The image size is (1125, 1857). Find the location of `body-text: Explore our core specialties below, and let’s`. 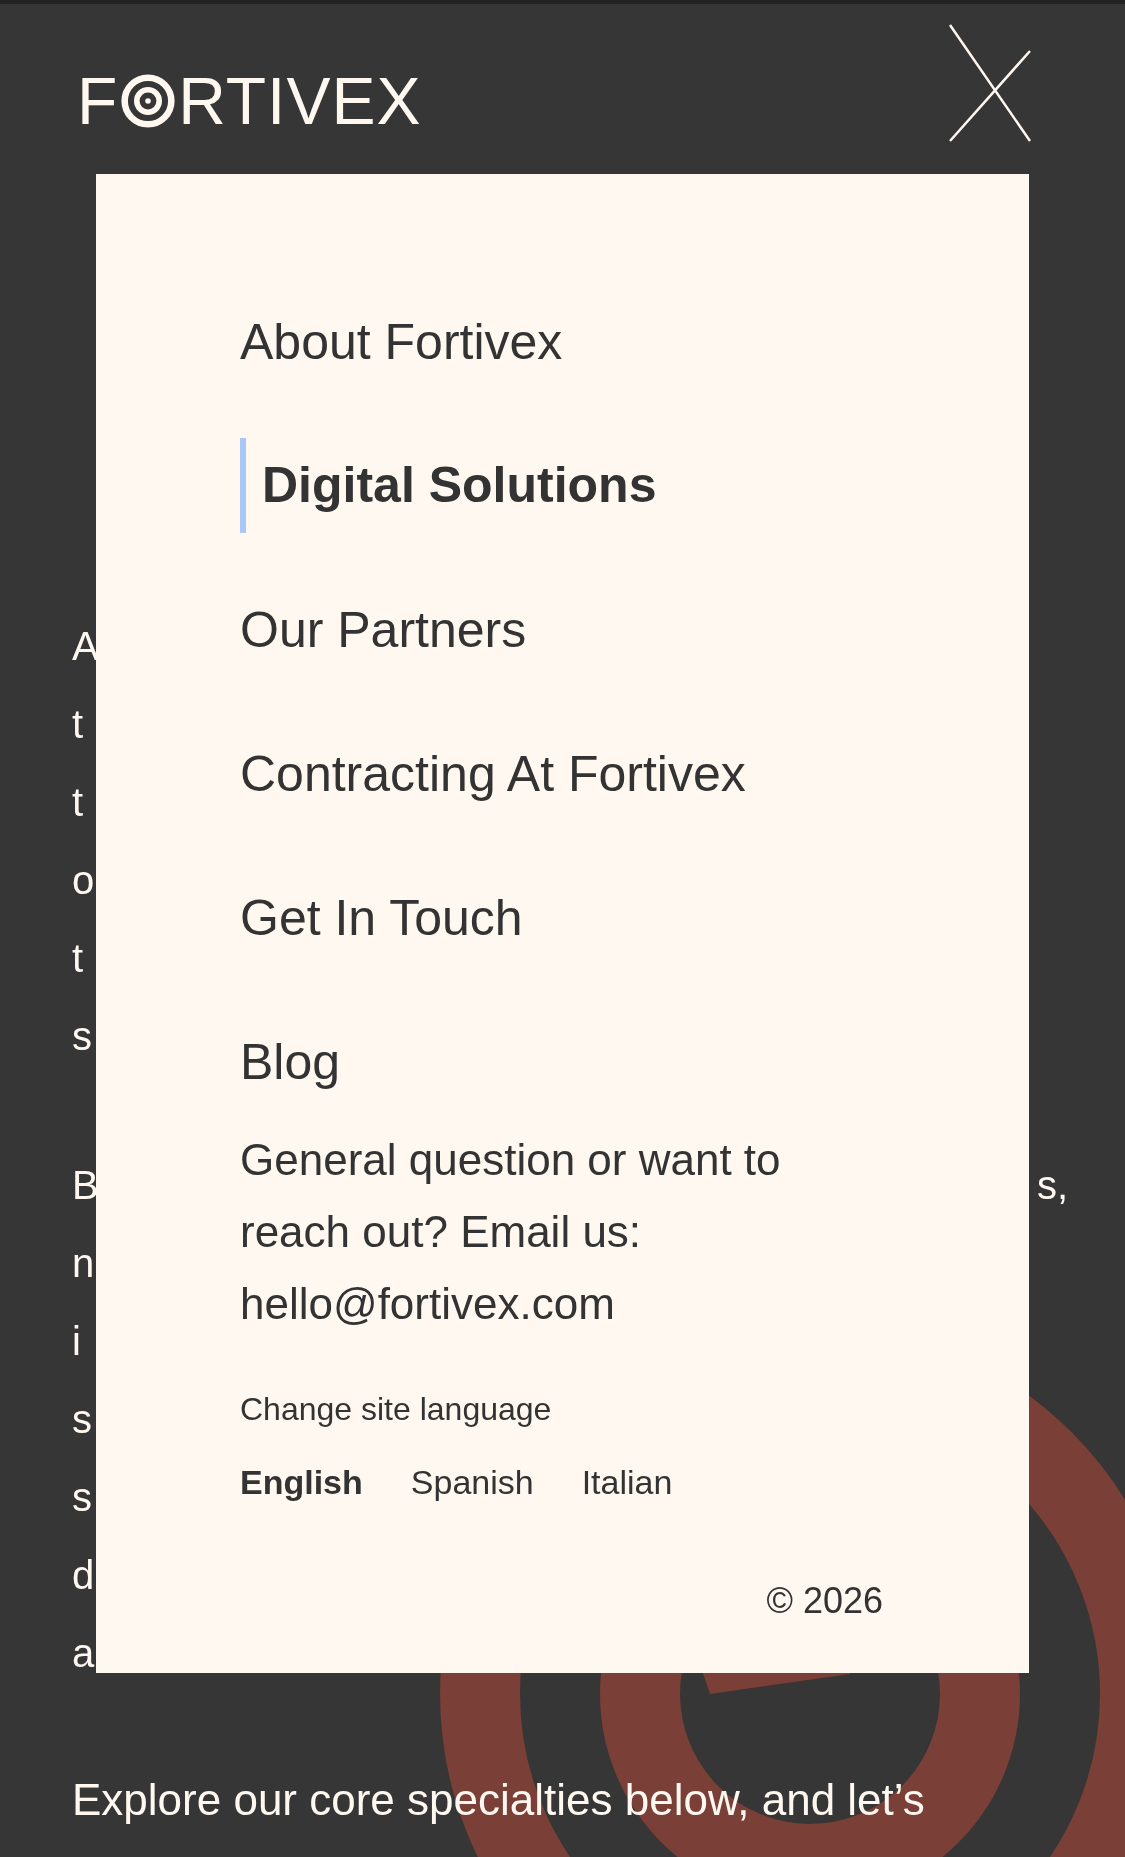

body-text: Explore our core specialties below, and let’s is located at coordinates (499, 1800).